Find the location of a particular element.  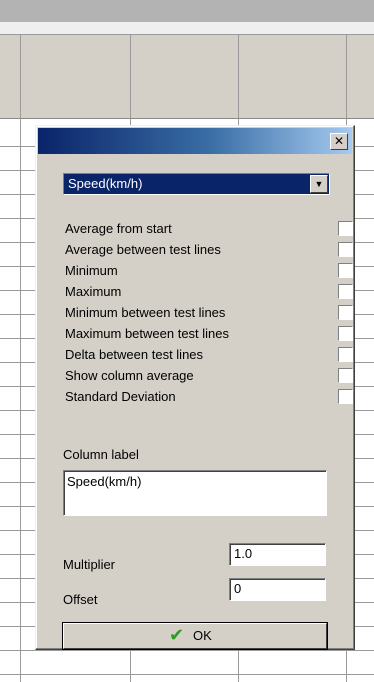

ok-button-label: OK is located at coordinates (202, 635).